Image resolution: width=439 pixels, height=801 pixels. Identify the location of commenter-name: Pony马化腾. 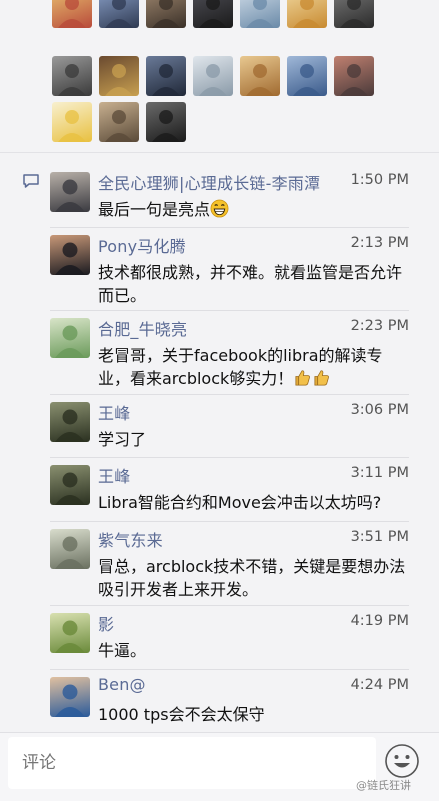
(142, 245).